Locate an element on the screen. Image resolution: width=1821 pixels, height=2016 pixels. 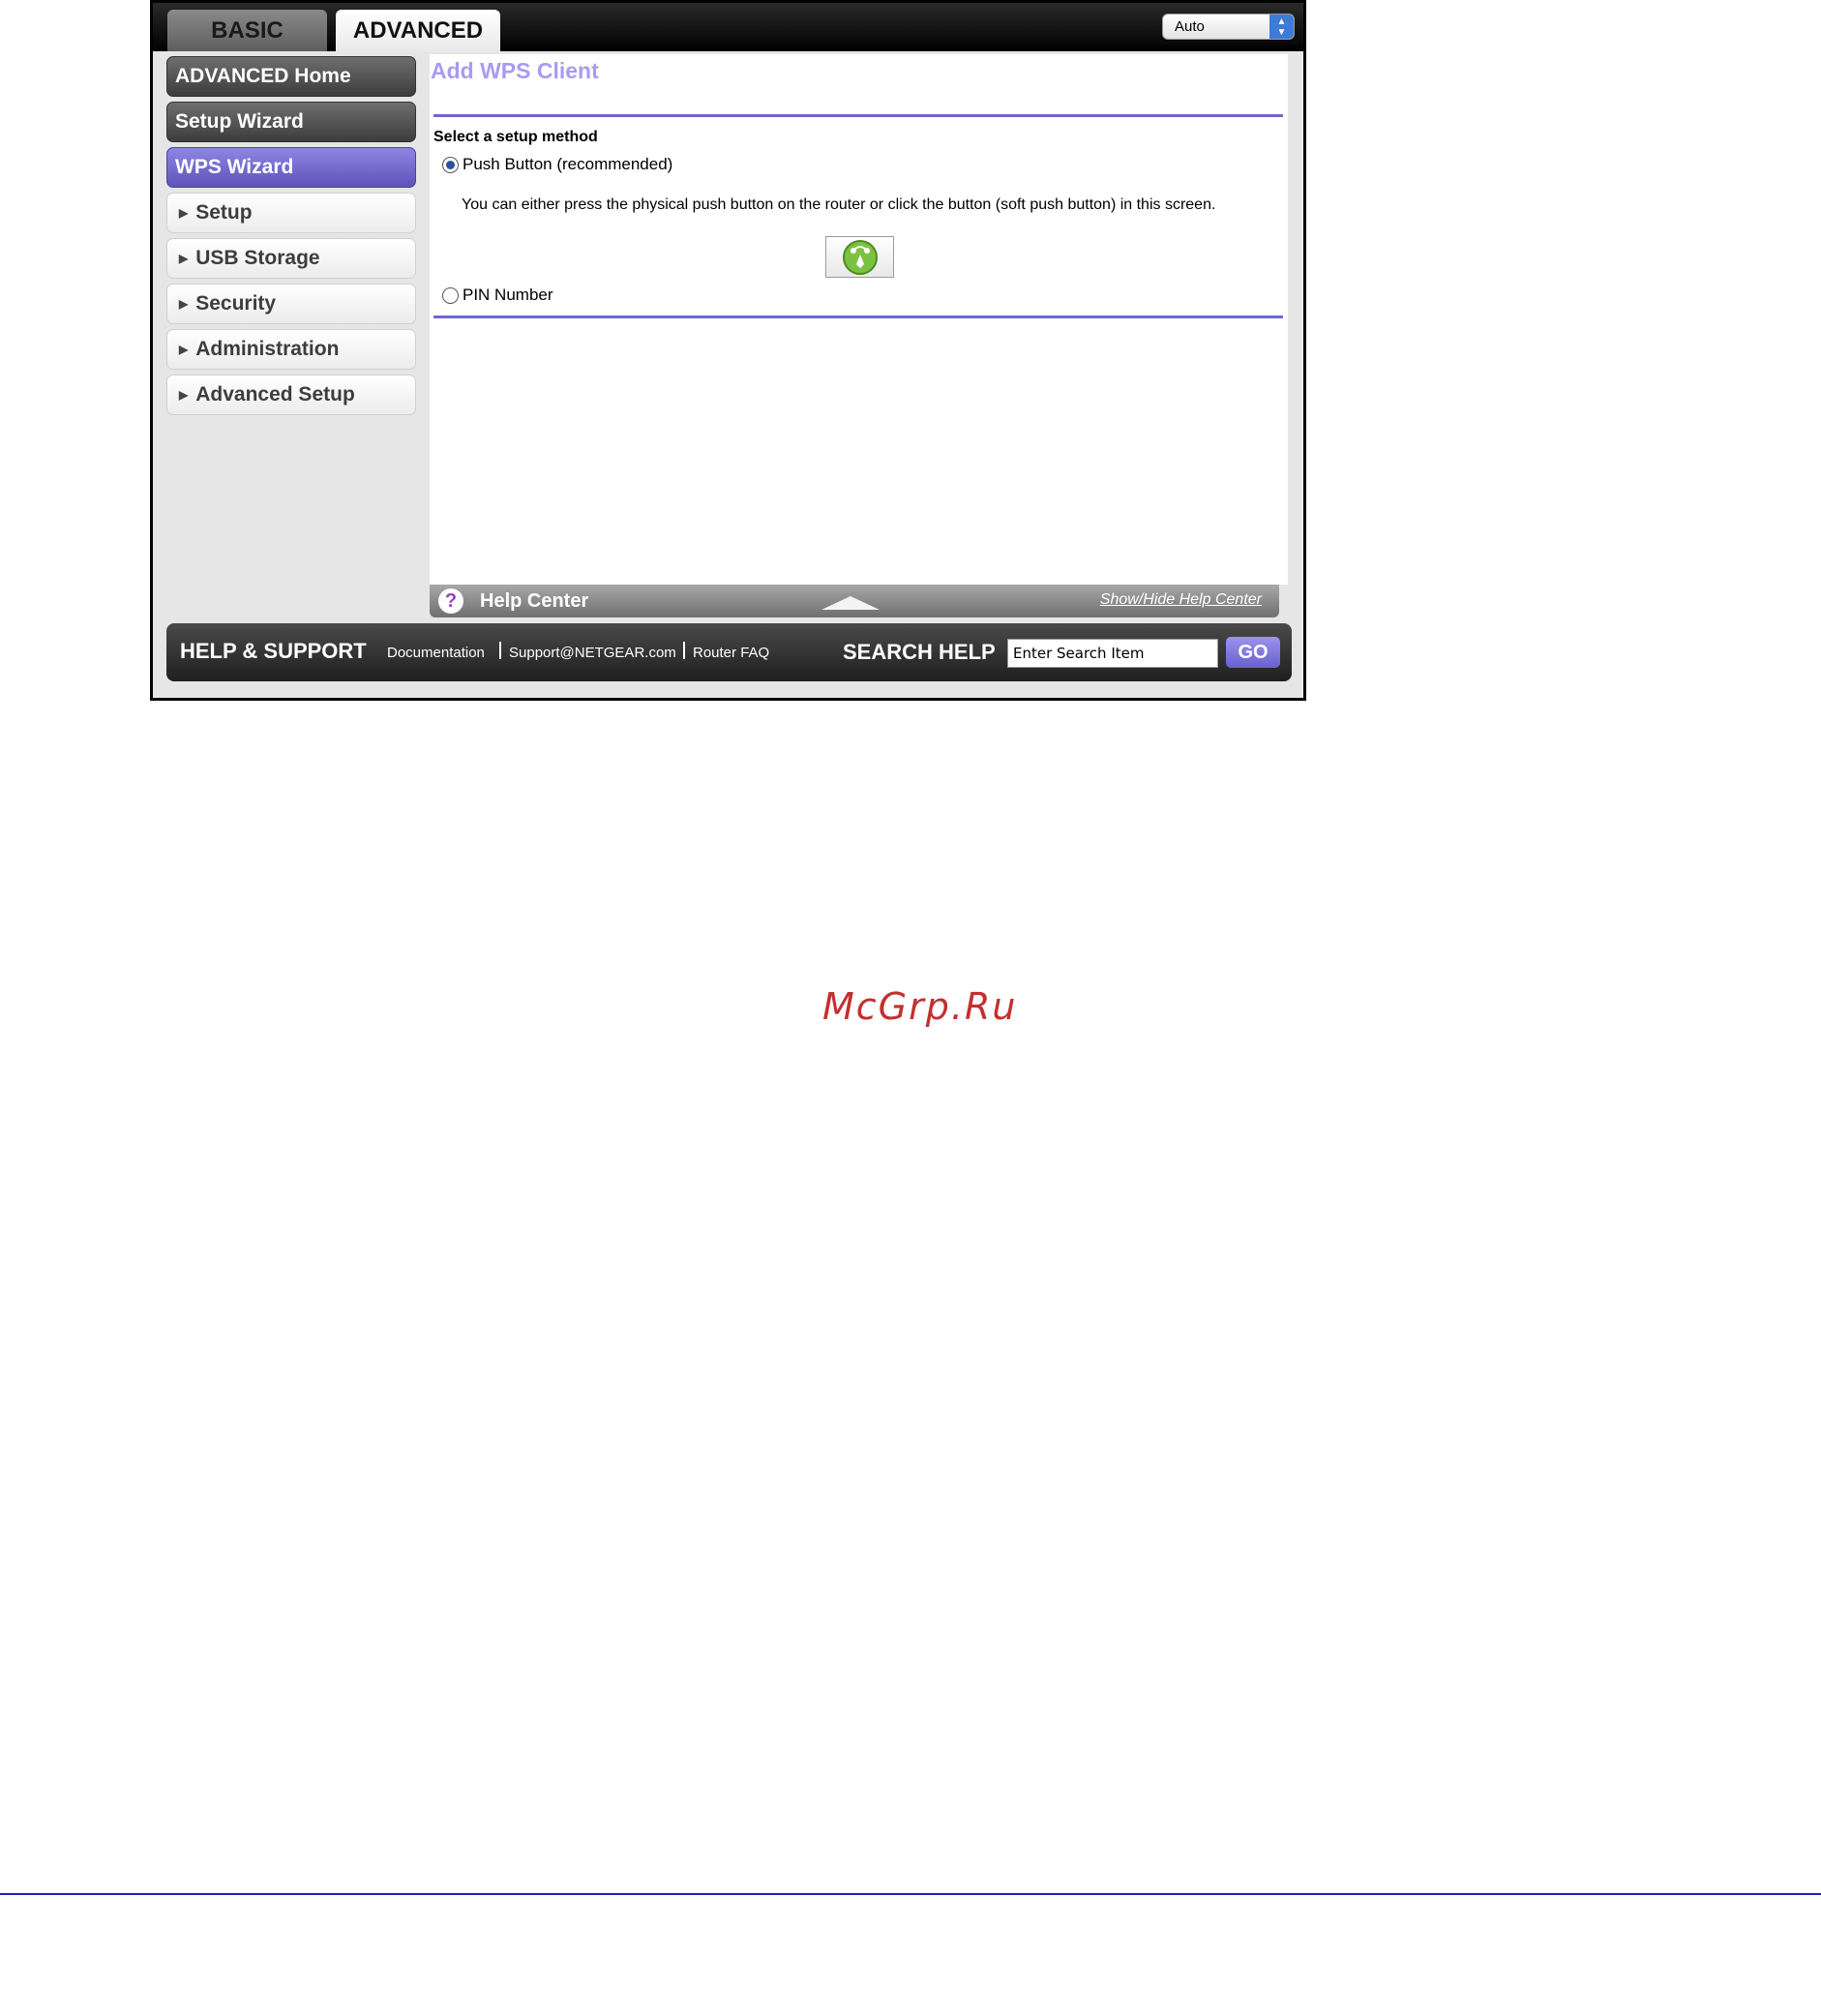
sidebar-item-label: Setup is located at coordinates (224, 212).